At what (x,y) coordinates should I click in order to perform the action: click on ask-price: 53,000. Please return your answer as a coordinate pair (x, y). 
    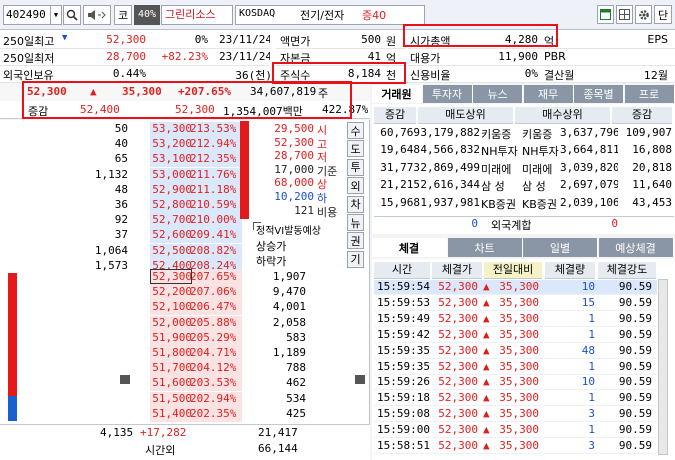
    Looking at the image, I should click on (170, 174).